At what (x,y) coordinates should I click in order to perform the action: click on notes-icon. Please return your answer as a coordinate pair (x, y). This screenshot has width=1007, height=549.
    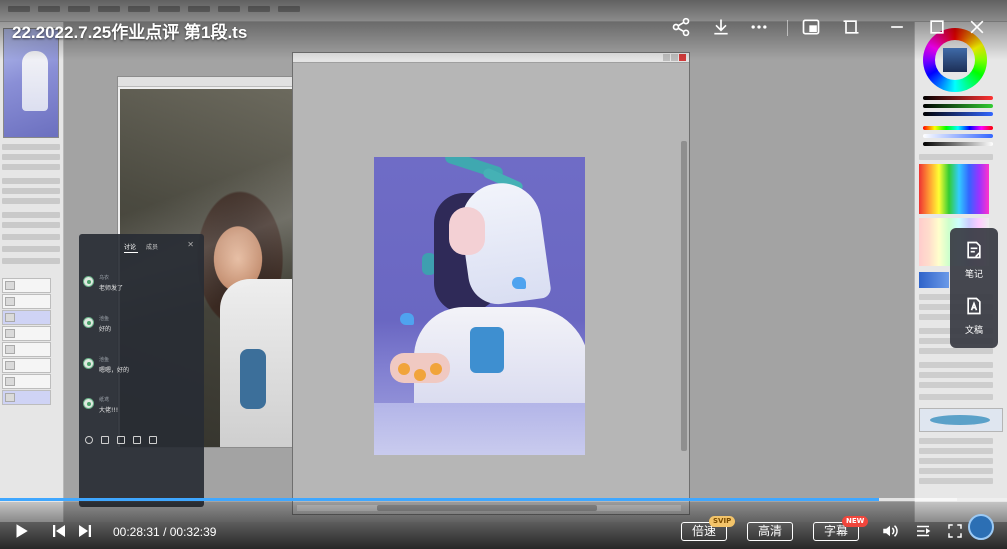
    Looking at the image, I should click on (974, 250).